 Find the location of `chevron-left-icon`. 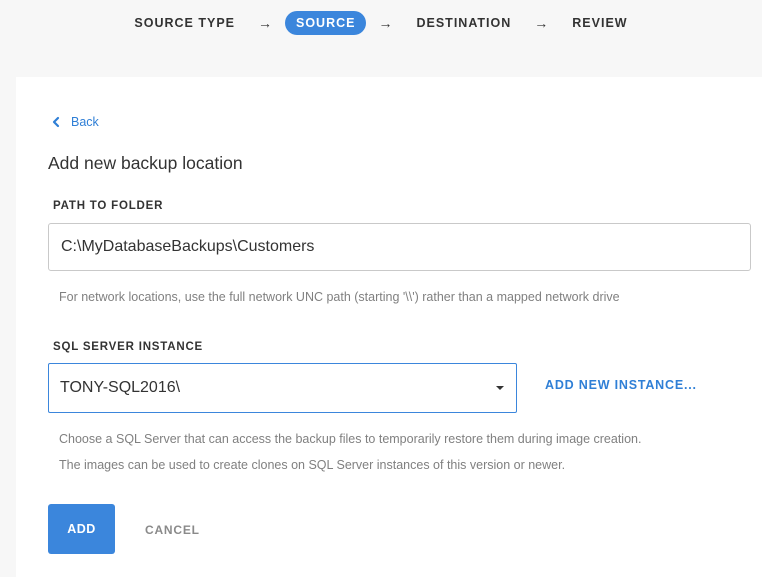

chevron-left-icon is located at coordinates (56, 122).